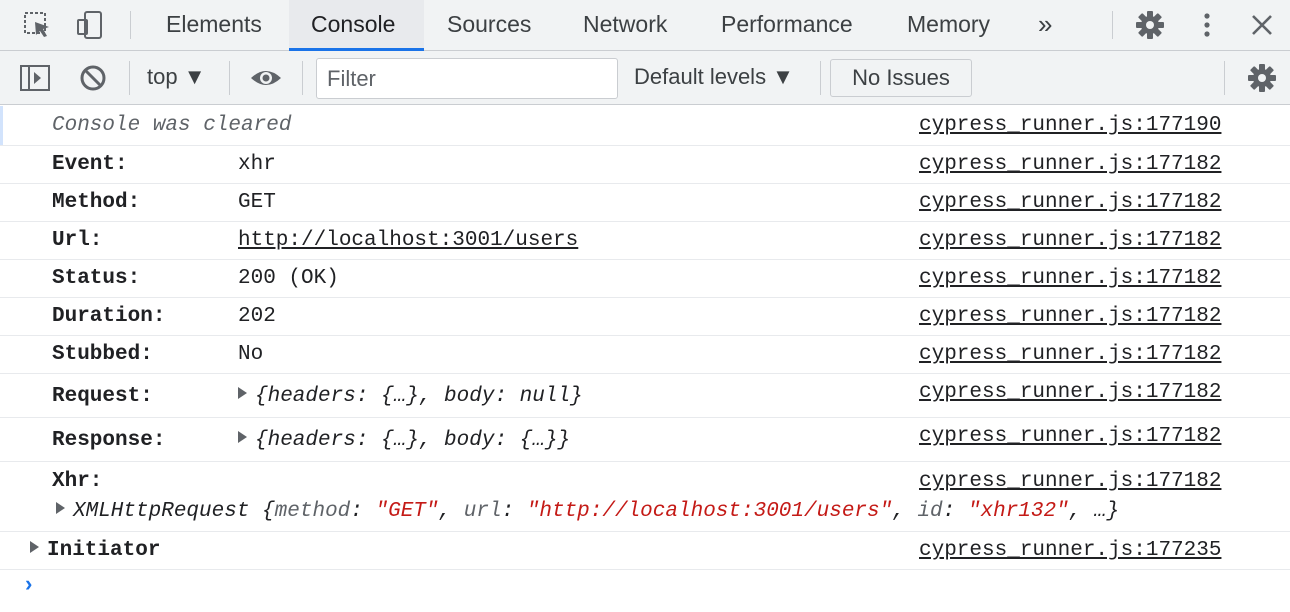  Describe the element at coordinates (102, 354) in the screenshot. I see `log-key: Stubbed:` at that location.